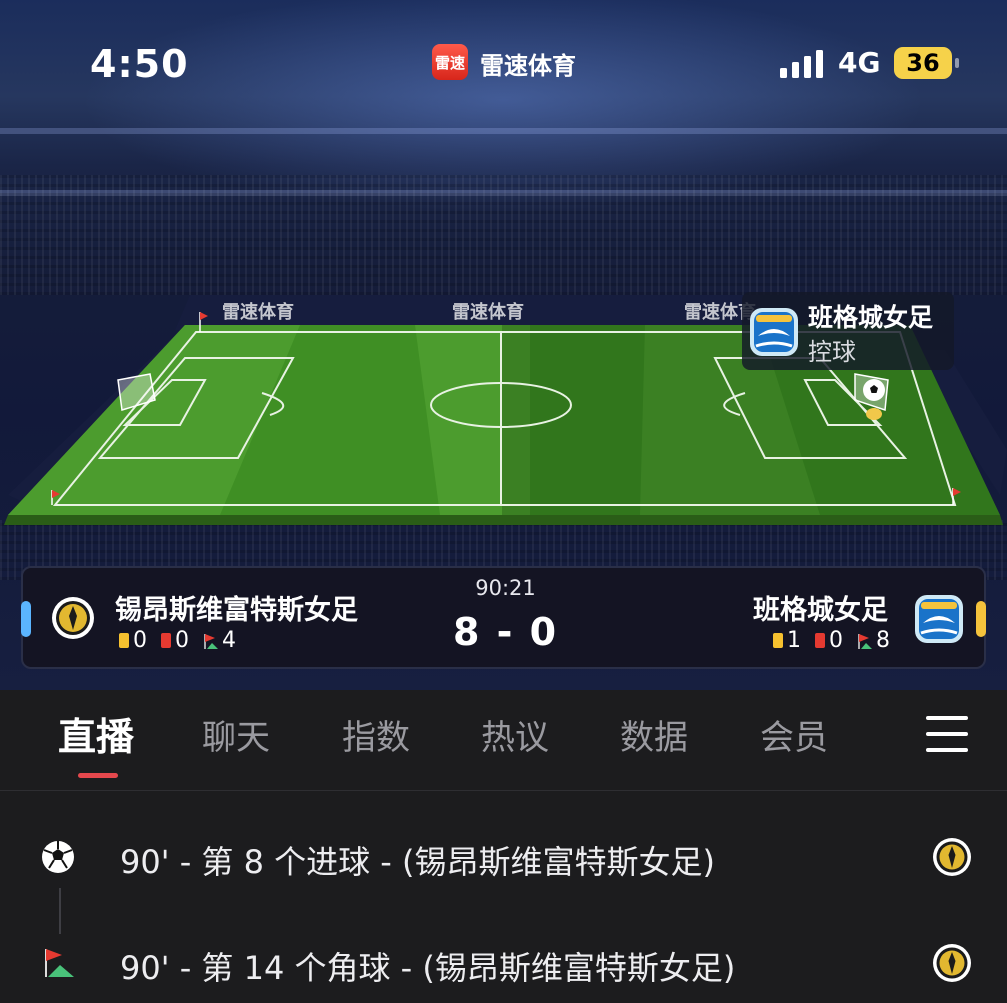 The image size is (1007, 1003). Describe the element at coordinates (428, 968) in the screenshot. I see `event-text: 90' - 第 14 个角球 - (锡昂斯维富特斯女足)` at that location.